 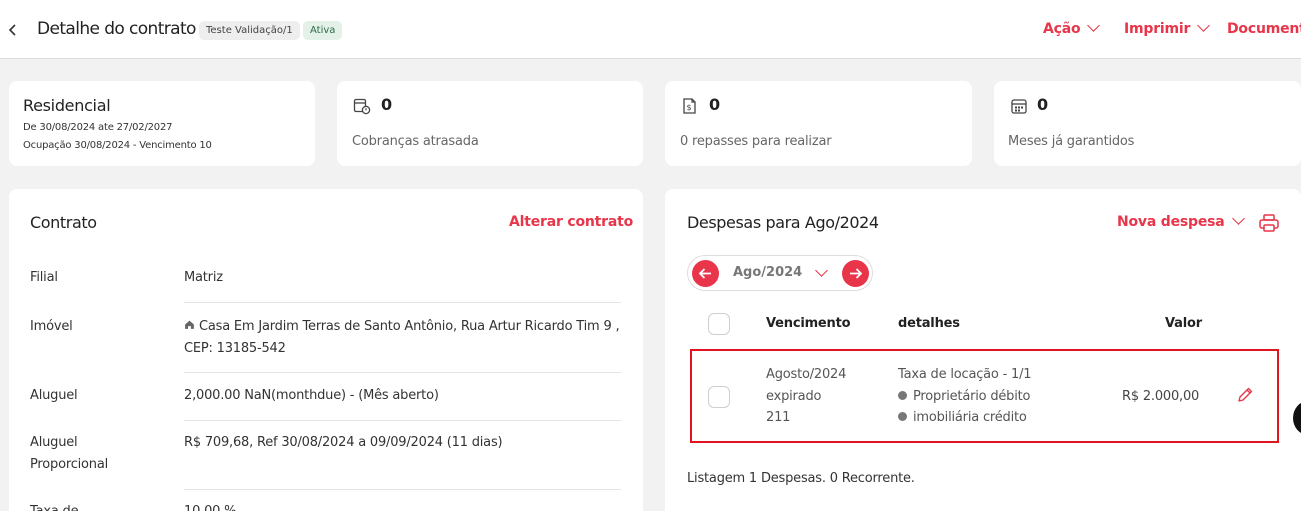 What do you see at coordinates (249, 30) in the screenshot?
I see `contract-tag: Teste Validação/1` at bounding box center [249, 30].